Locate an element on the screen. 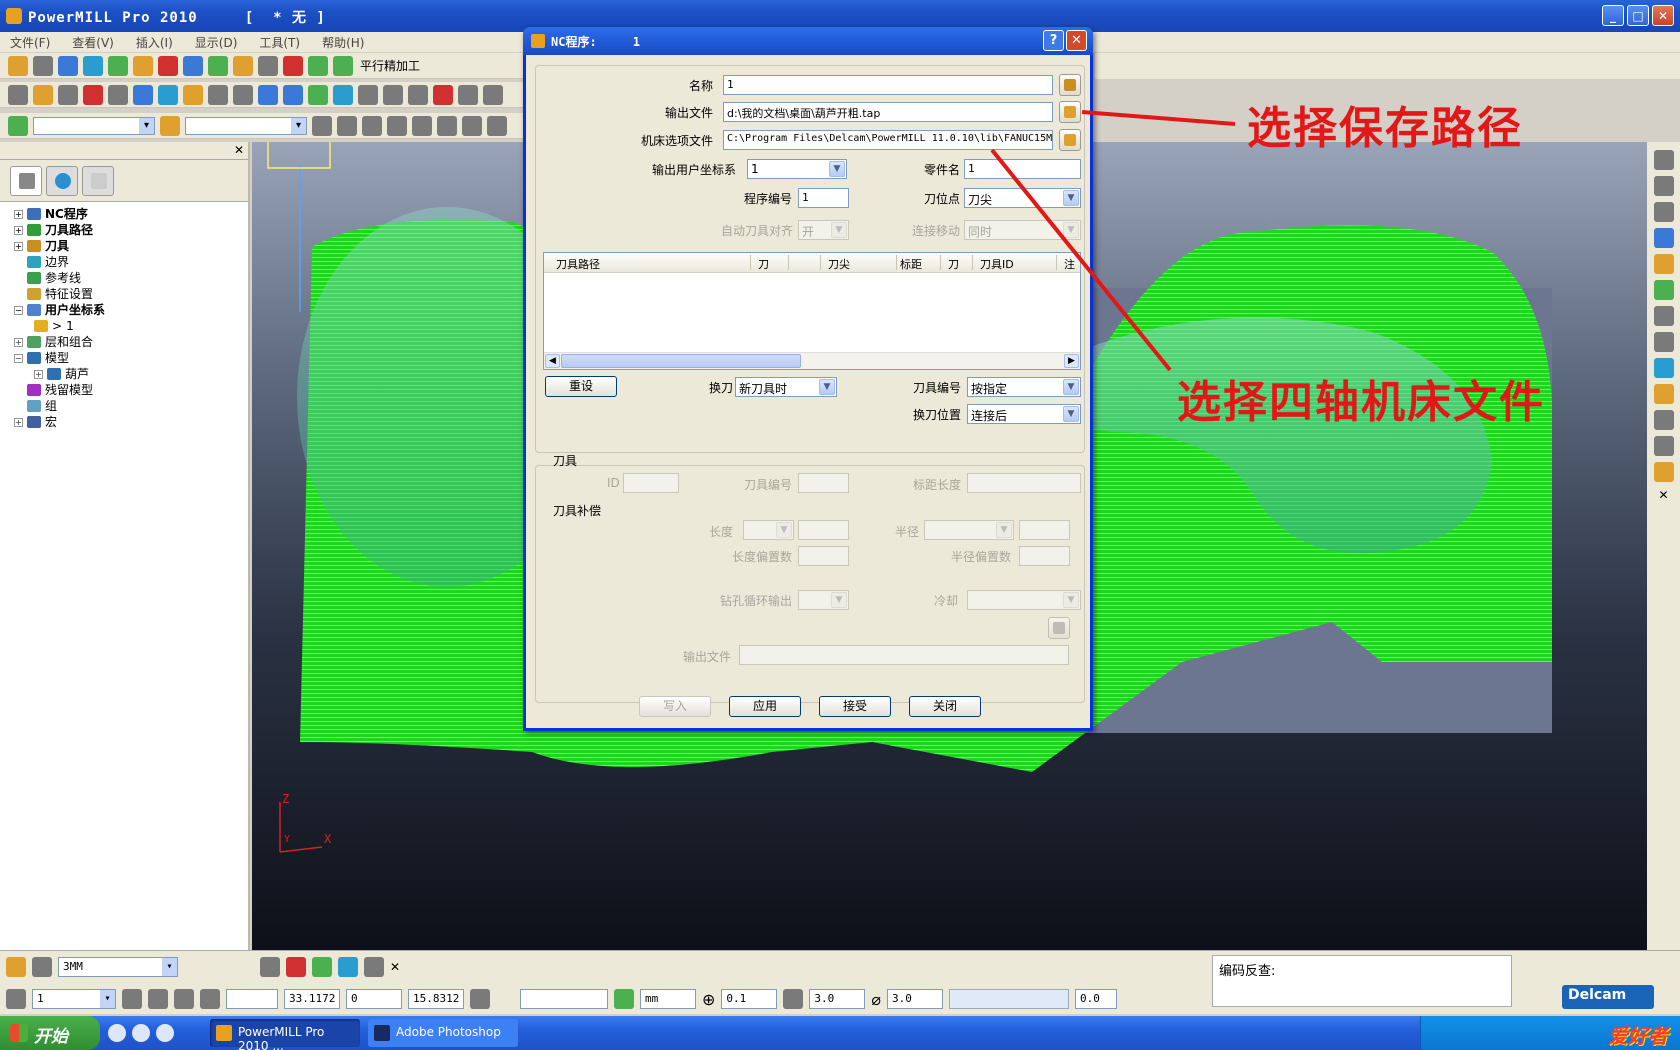  tab-explorer-recycle is located at coordinates (98, 181).